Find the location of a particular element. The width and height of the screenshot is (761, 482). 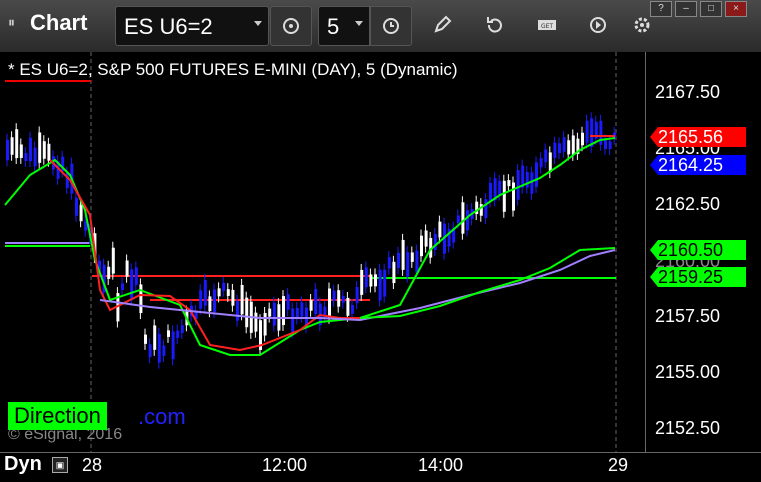

help-button: ? is located at coordinates (661, 9).